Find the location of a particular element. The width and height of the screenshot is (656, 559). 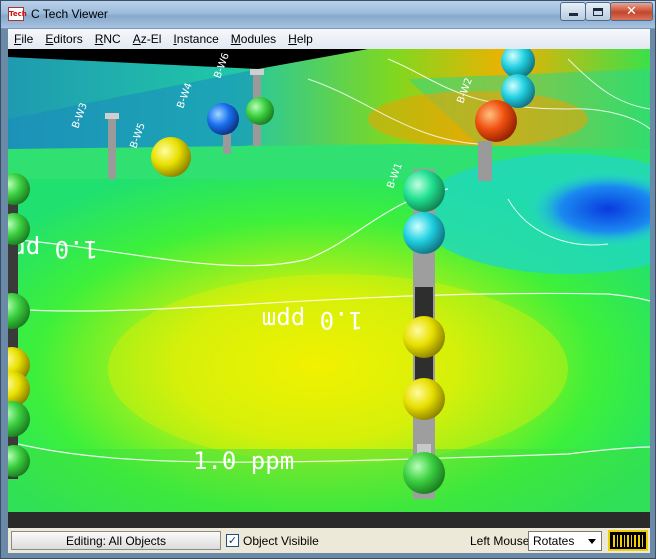

menu-file: File is located at coordinates (23, 39).